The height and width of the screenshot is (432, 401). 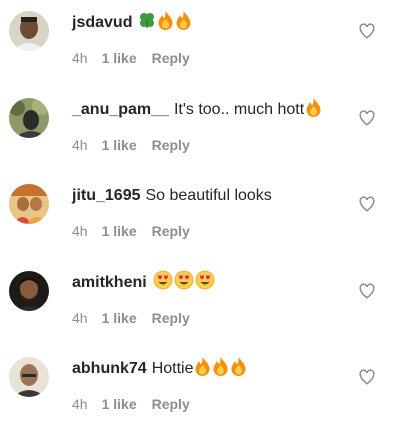 What do you see at coordinates (208, 195) in the screenshot?
I see `comment-text: So beautiful looks` at bounding box center [208, 195].